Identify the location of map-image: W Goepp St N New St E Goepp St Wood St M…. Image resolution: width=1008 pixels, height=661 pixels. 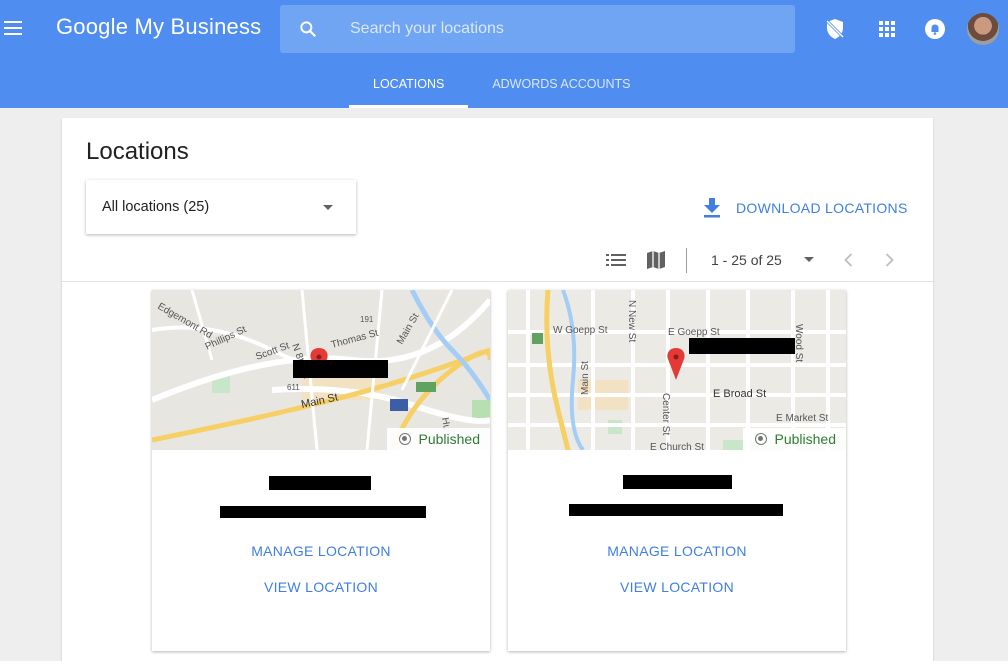
(677, 370).